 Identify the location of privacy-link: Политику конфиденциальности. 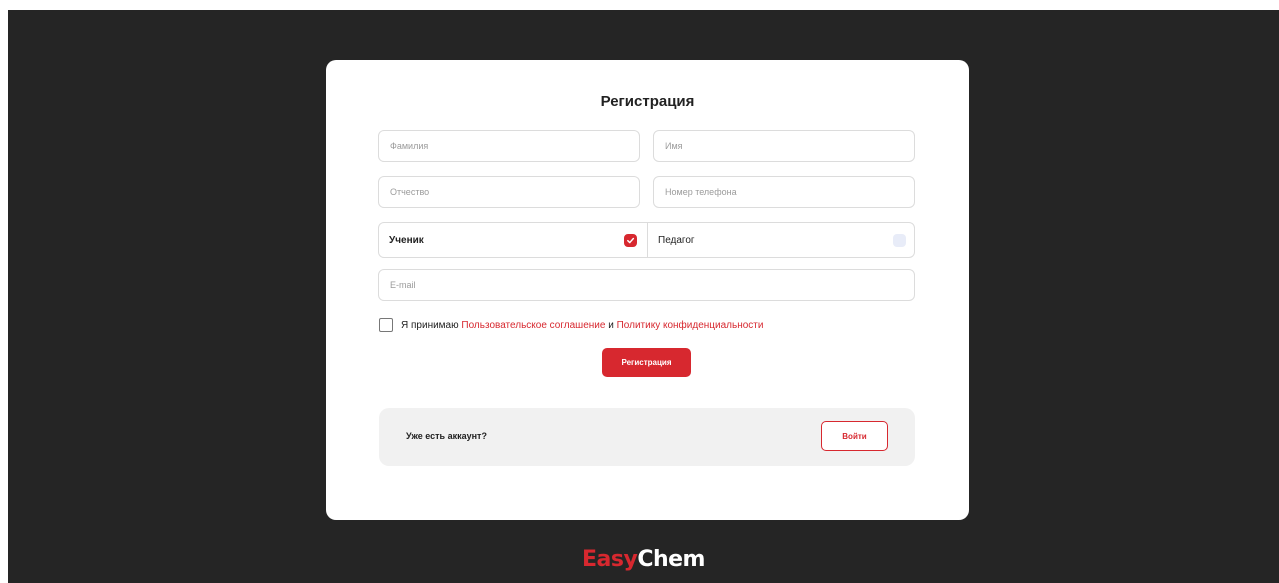
(690, 325).